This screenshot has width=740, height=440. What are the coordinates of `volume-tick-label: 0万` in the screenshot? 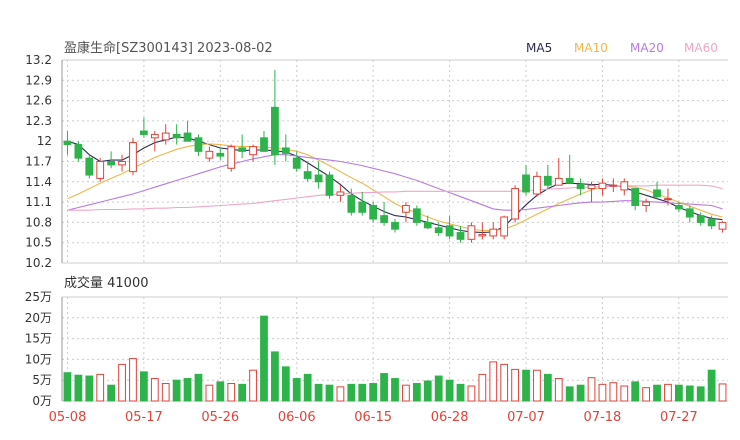 It's located at (42, 401).